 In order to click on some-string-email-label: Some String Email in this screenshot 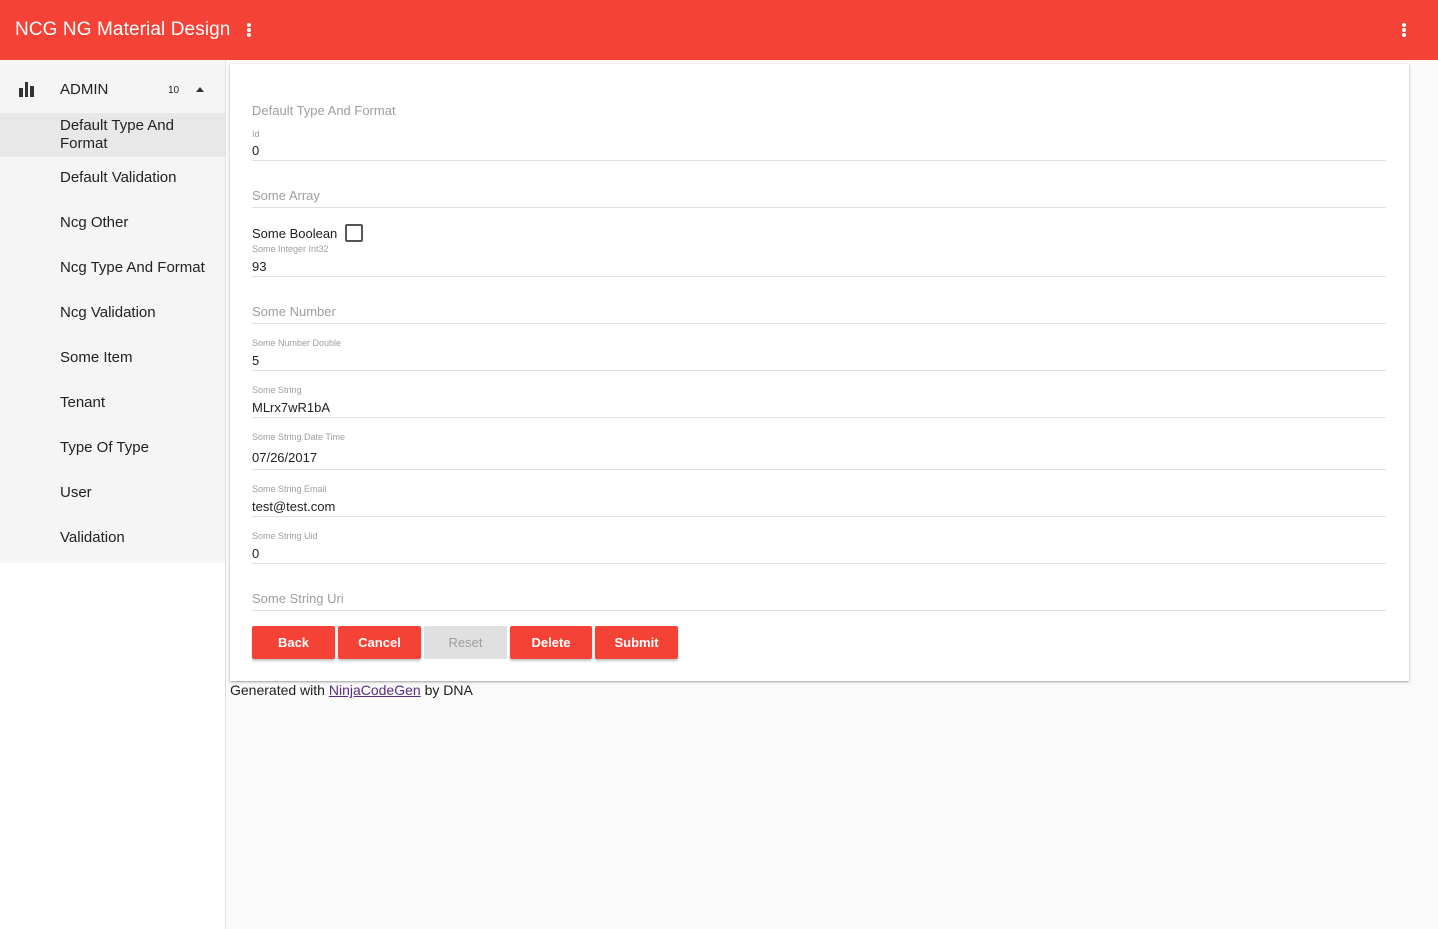, I will do `click(289, 489)`.